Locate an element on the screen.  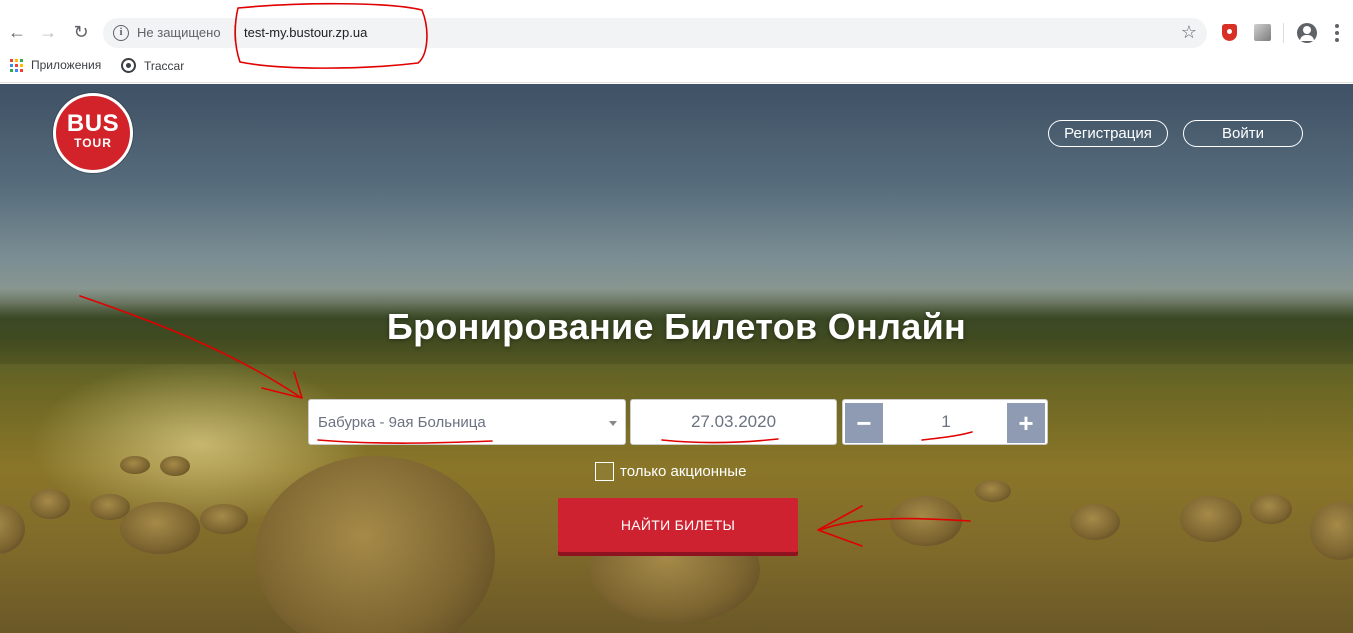
passenger-count-value: 1 is located at coordinates (946, 422).